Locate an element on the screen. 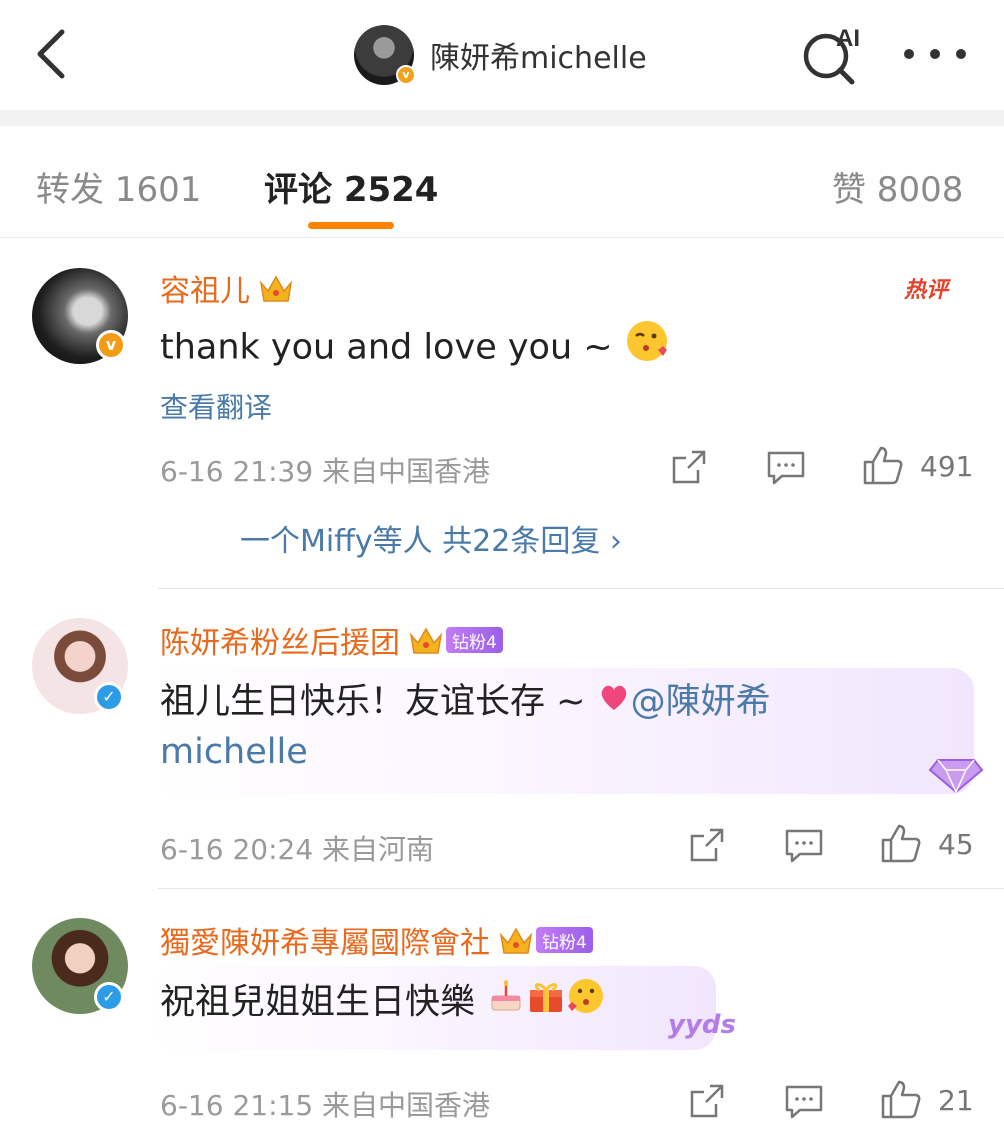 The image size is (1004, 1126). comment-username: 陈妍希粉丝后援团 钻粉4 is located at coordinates (331, 640).